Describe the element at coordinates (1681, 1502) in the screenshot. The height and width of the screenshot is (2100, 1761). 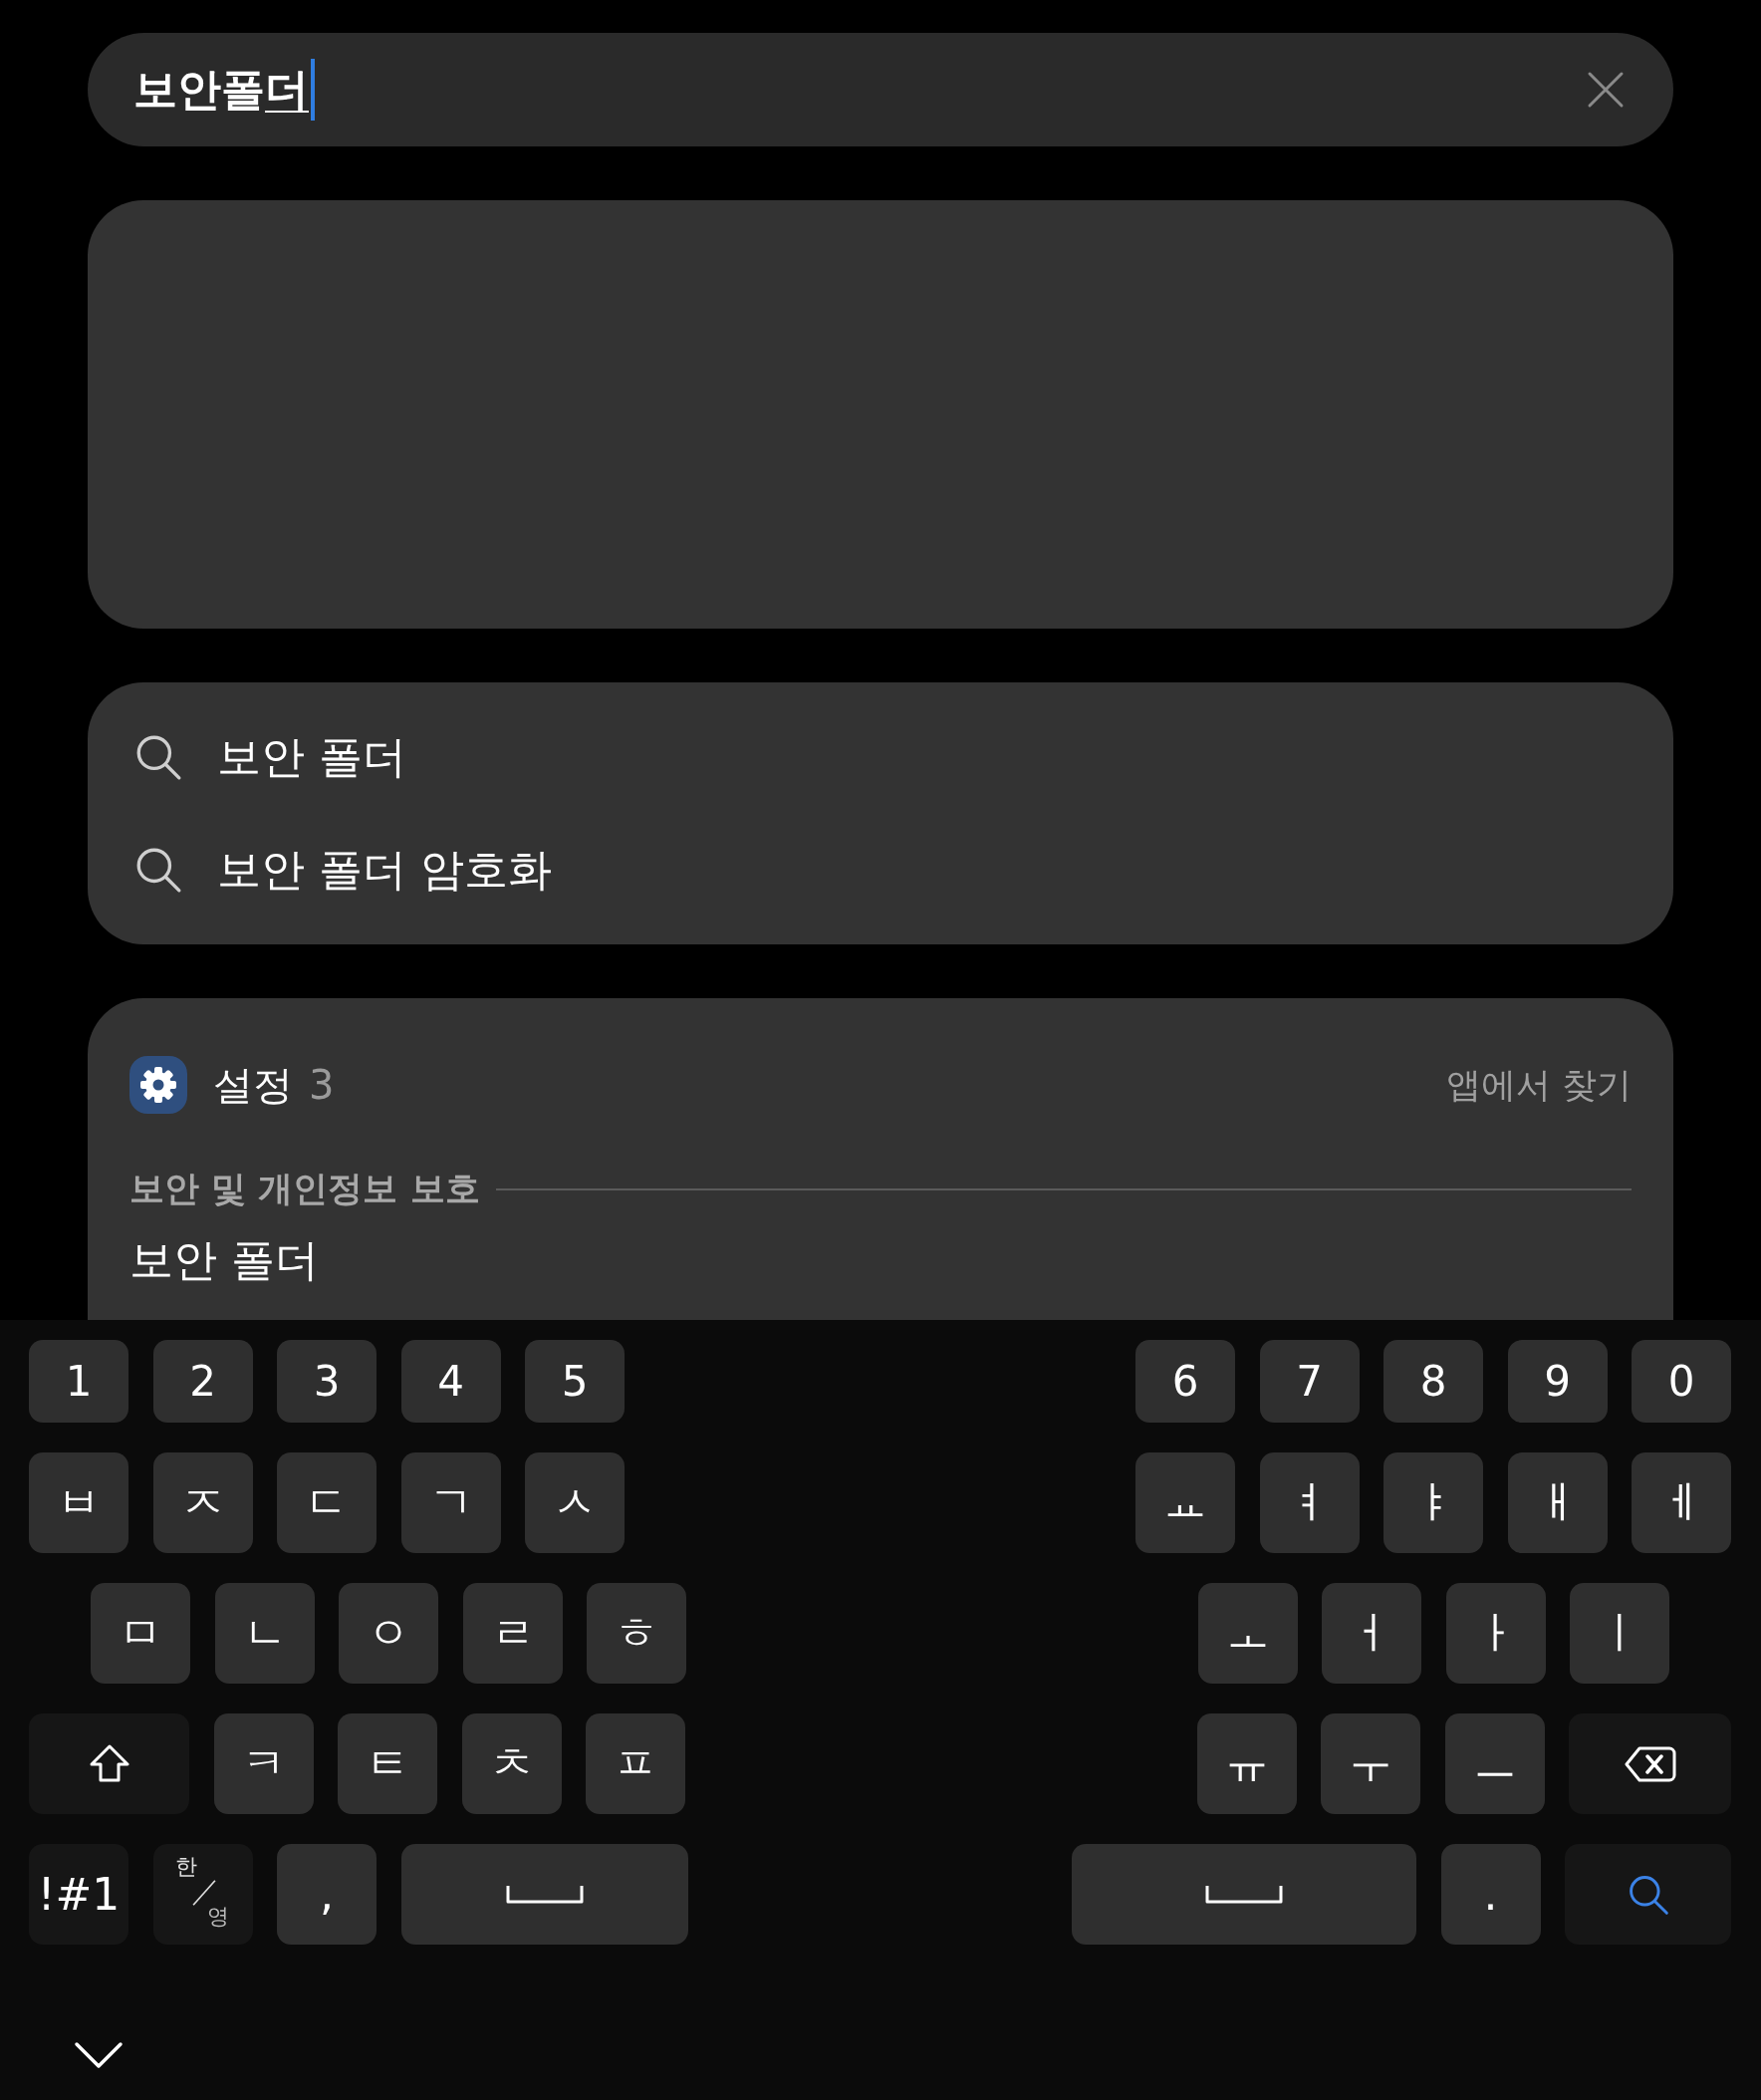
I see `keyboard-key: ㅔ` at that location.